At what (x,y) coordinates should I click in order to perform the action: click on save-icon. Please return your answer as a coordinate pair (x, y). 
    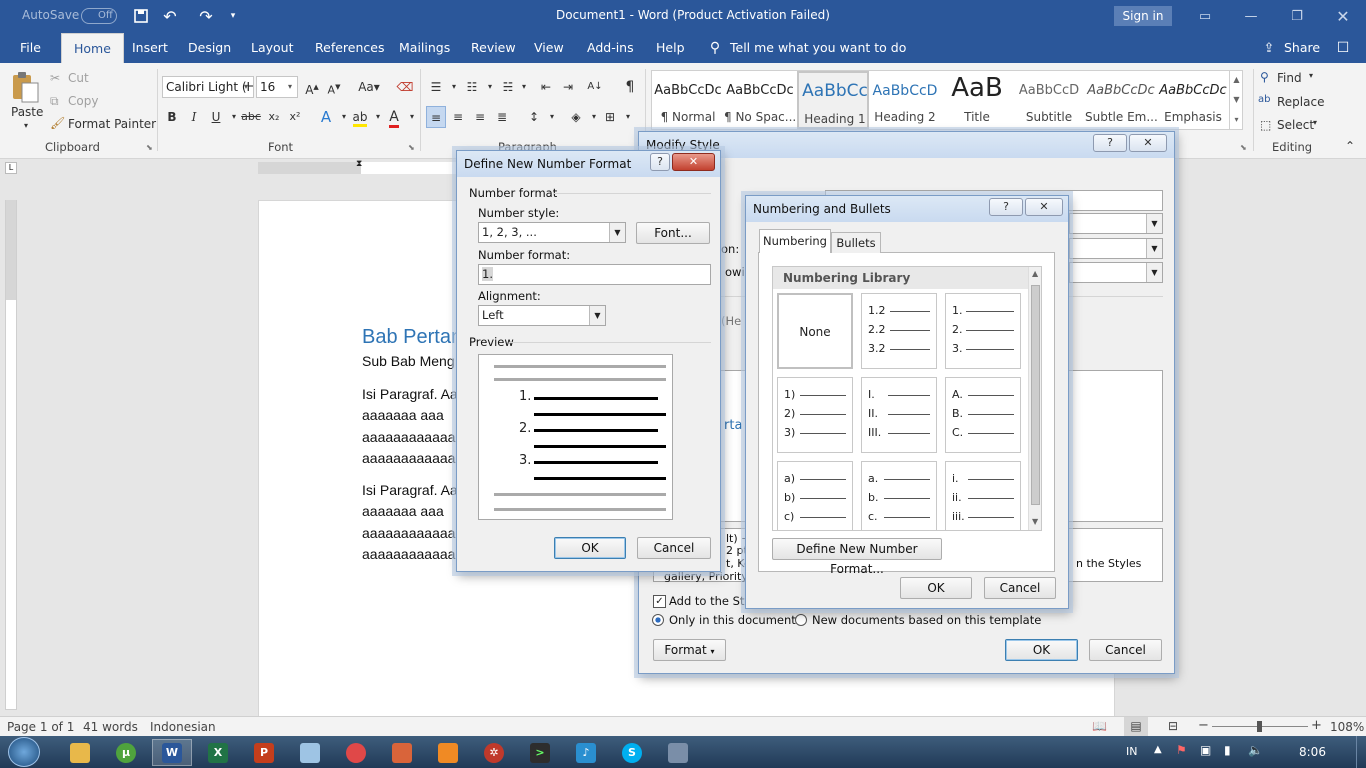
    Looking at the image, I should click on (141, 16).